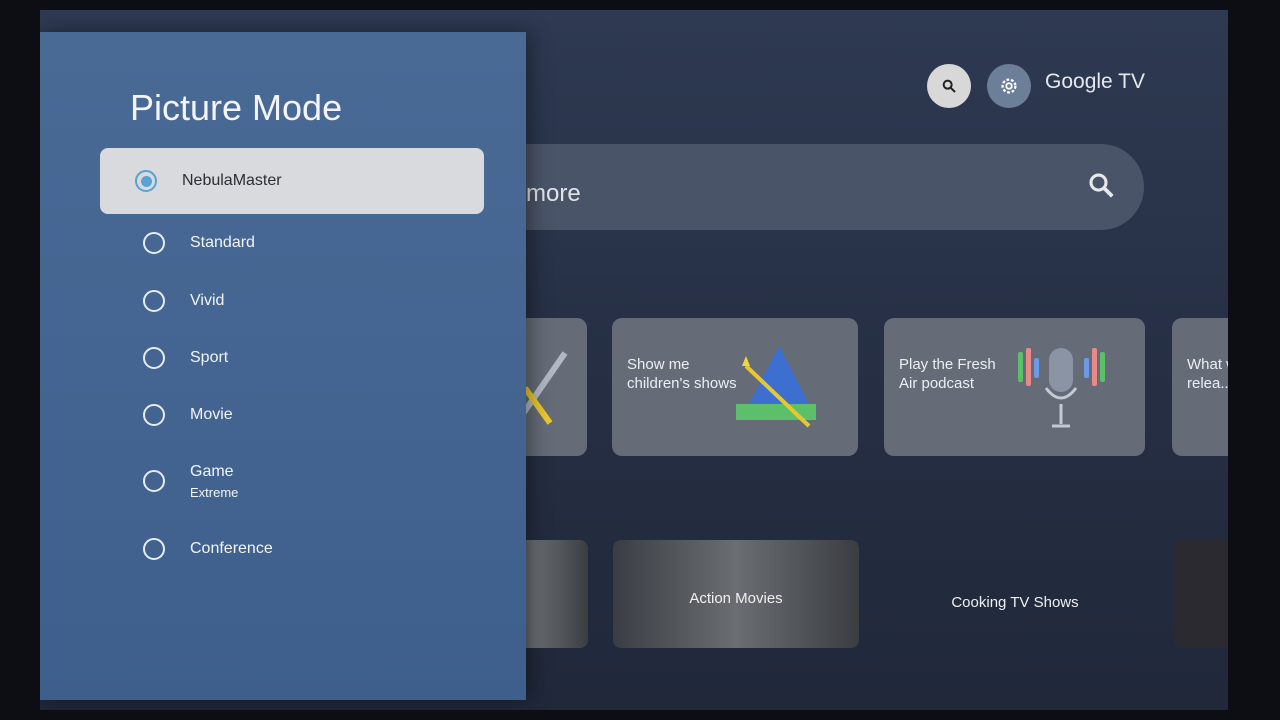  I want to click on search-bar: more, so click(802, 187).